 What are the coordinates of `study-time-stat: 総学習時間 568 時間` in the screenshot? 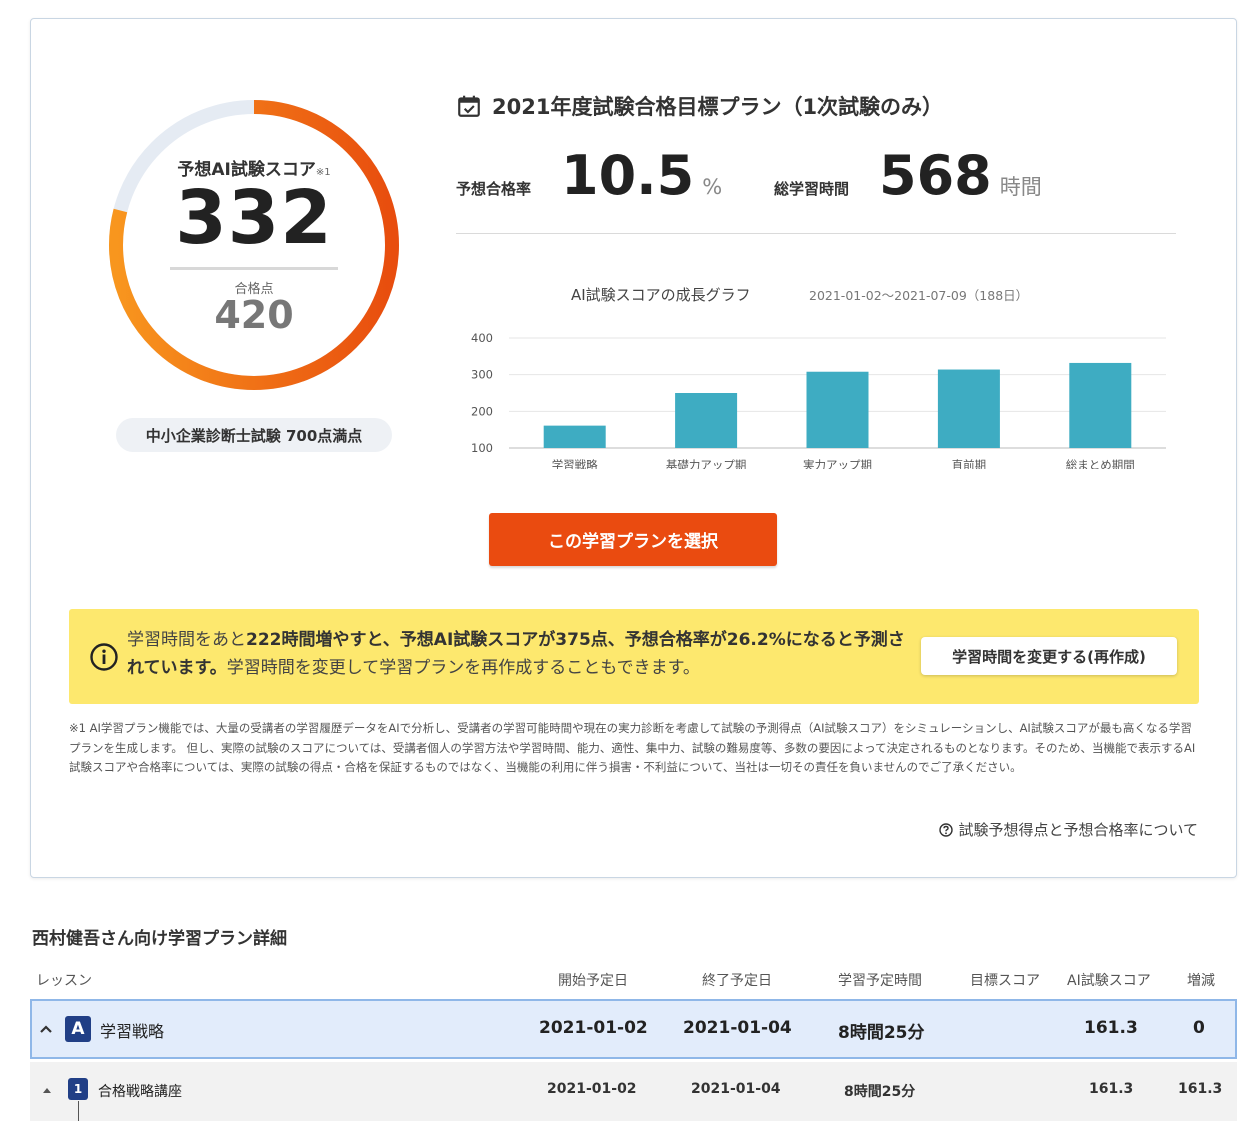 It's located at (908, 175).